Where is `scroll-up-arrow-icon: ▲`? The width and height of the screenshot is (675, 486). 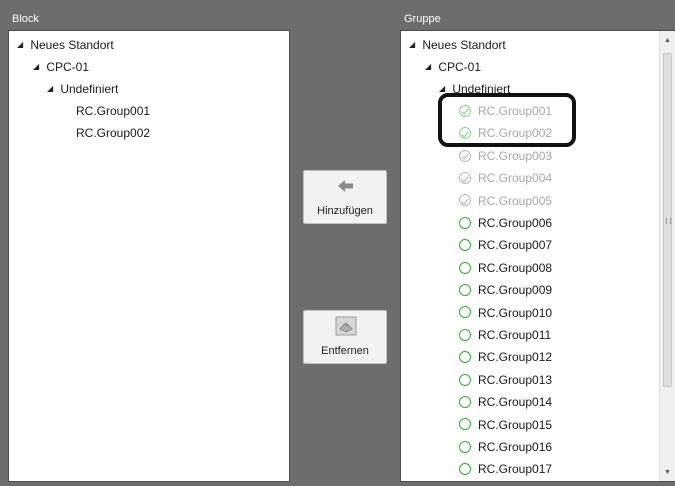
scroll-up-arrow-icon: ▲ is located at coordinates (667, 41).